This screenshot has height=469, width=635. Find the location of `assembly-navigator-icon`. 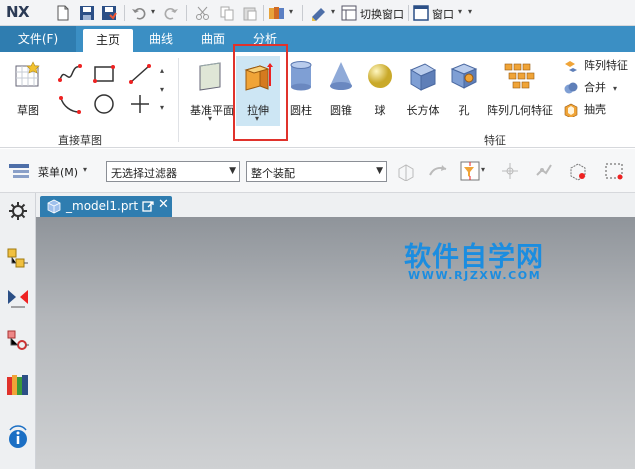

assembly-navigator-icon is located at coordinates (18, 259).